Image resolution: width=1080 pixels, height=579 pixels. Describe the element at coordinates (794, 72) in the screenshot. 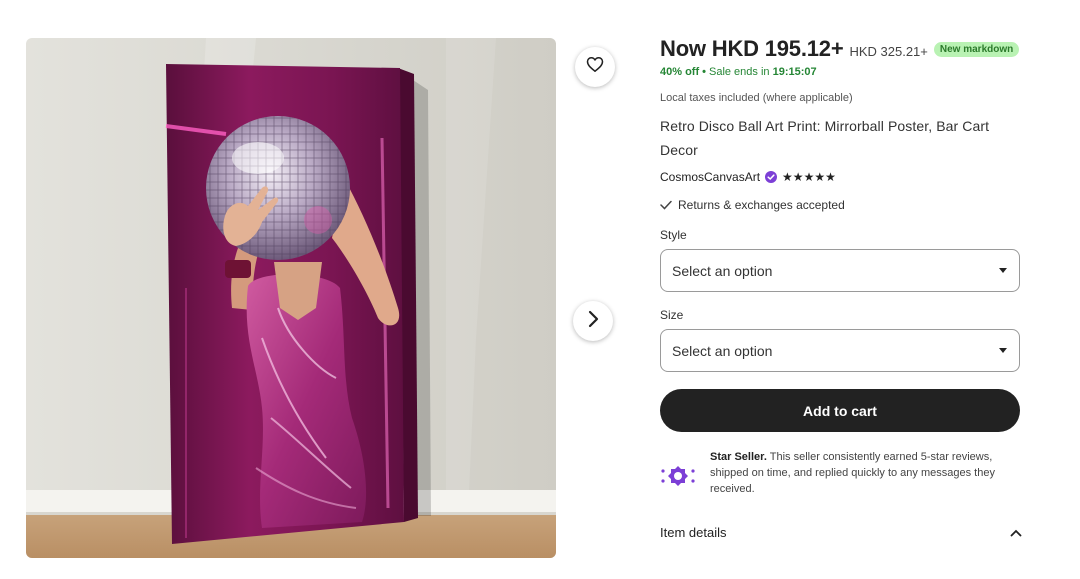

I see `sale-timer: 19:15:07` at that location.